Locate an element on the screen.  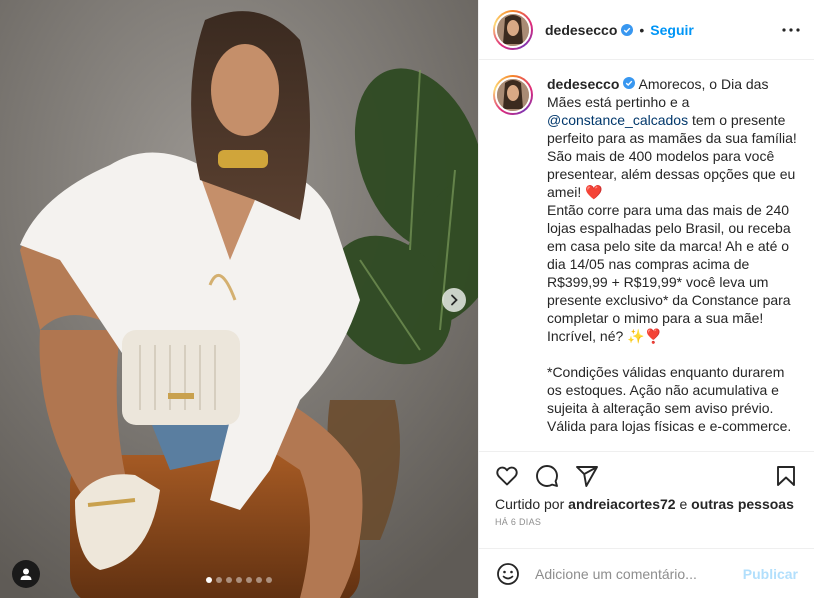
share-icon is located at coordinates (587, 476).